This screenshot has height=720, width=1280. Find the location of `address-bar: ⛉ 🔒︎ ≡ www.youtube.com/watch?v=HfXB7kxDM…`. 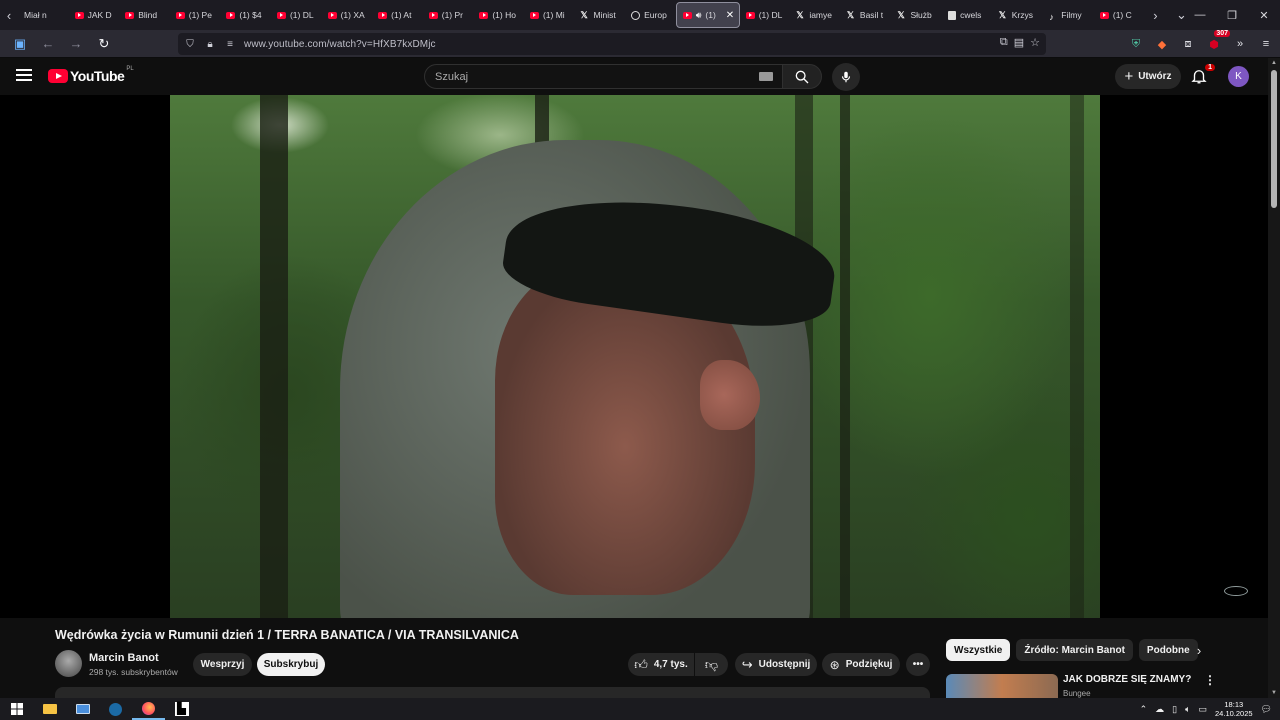

address-bar: ⛉ 🔒︎ ≡ www.youtube.com/watch?v=HfXB7kxDM… is located at coordinates (612, 44).